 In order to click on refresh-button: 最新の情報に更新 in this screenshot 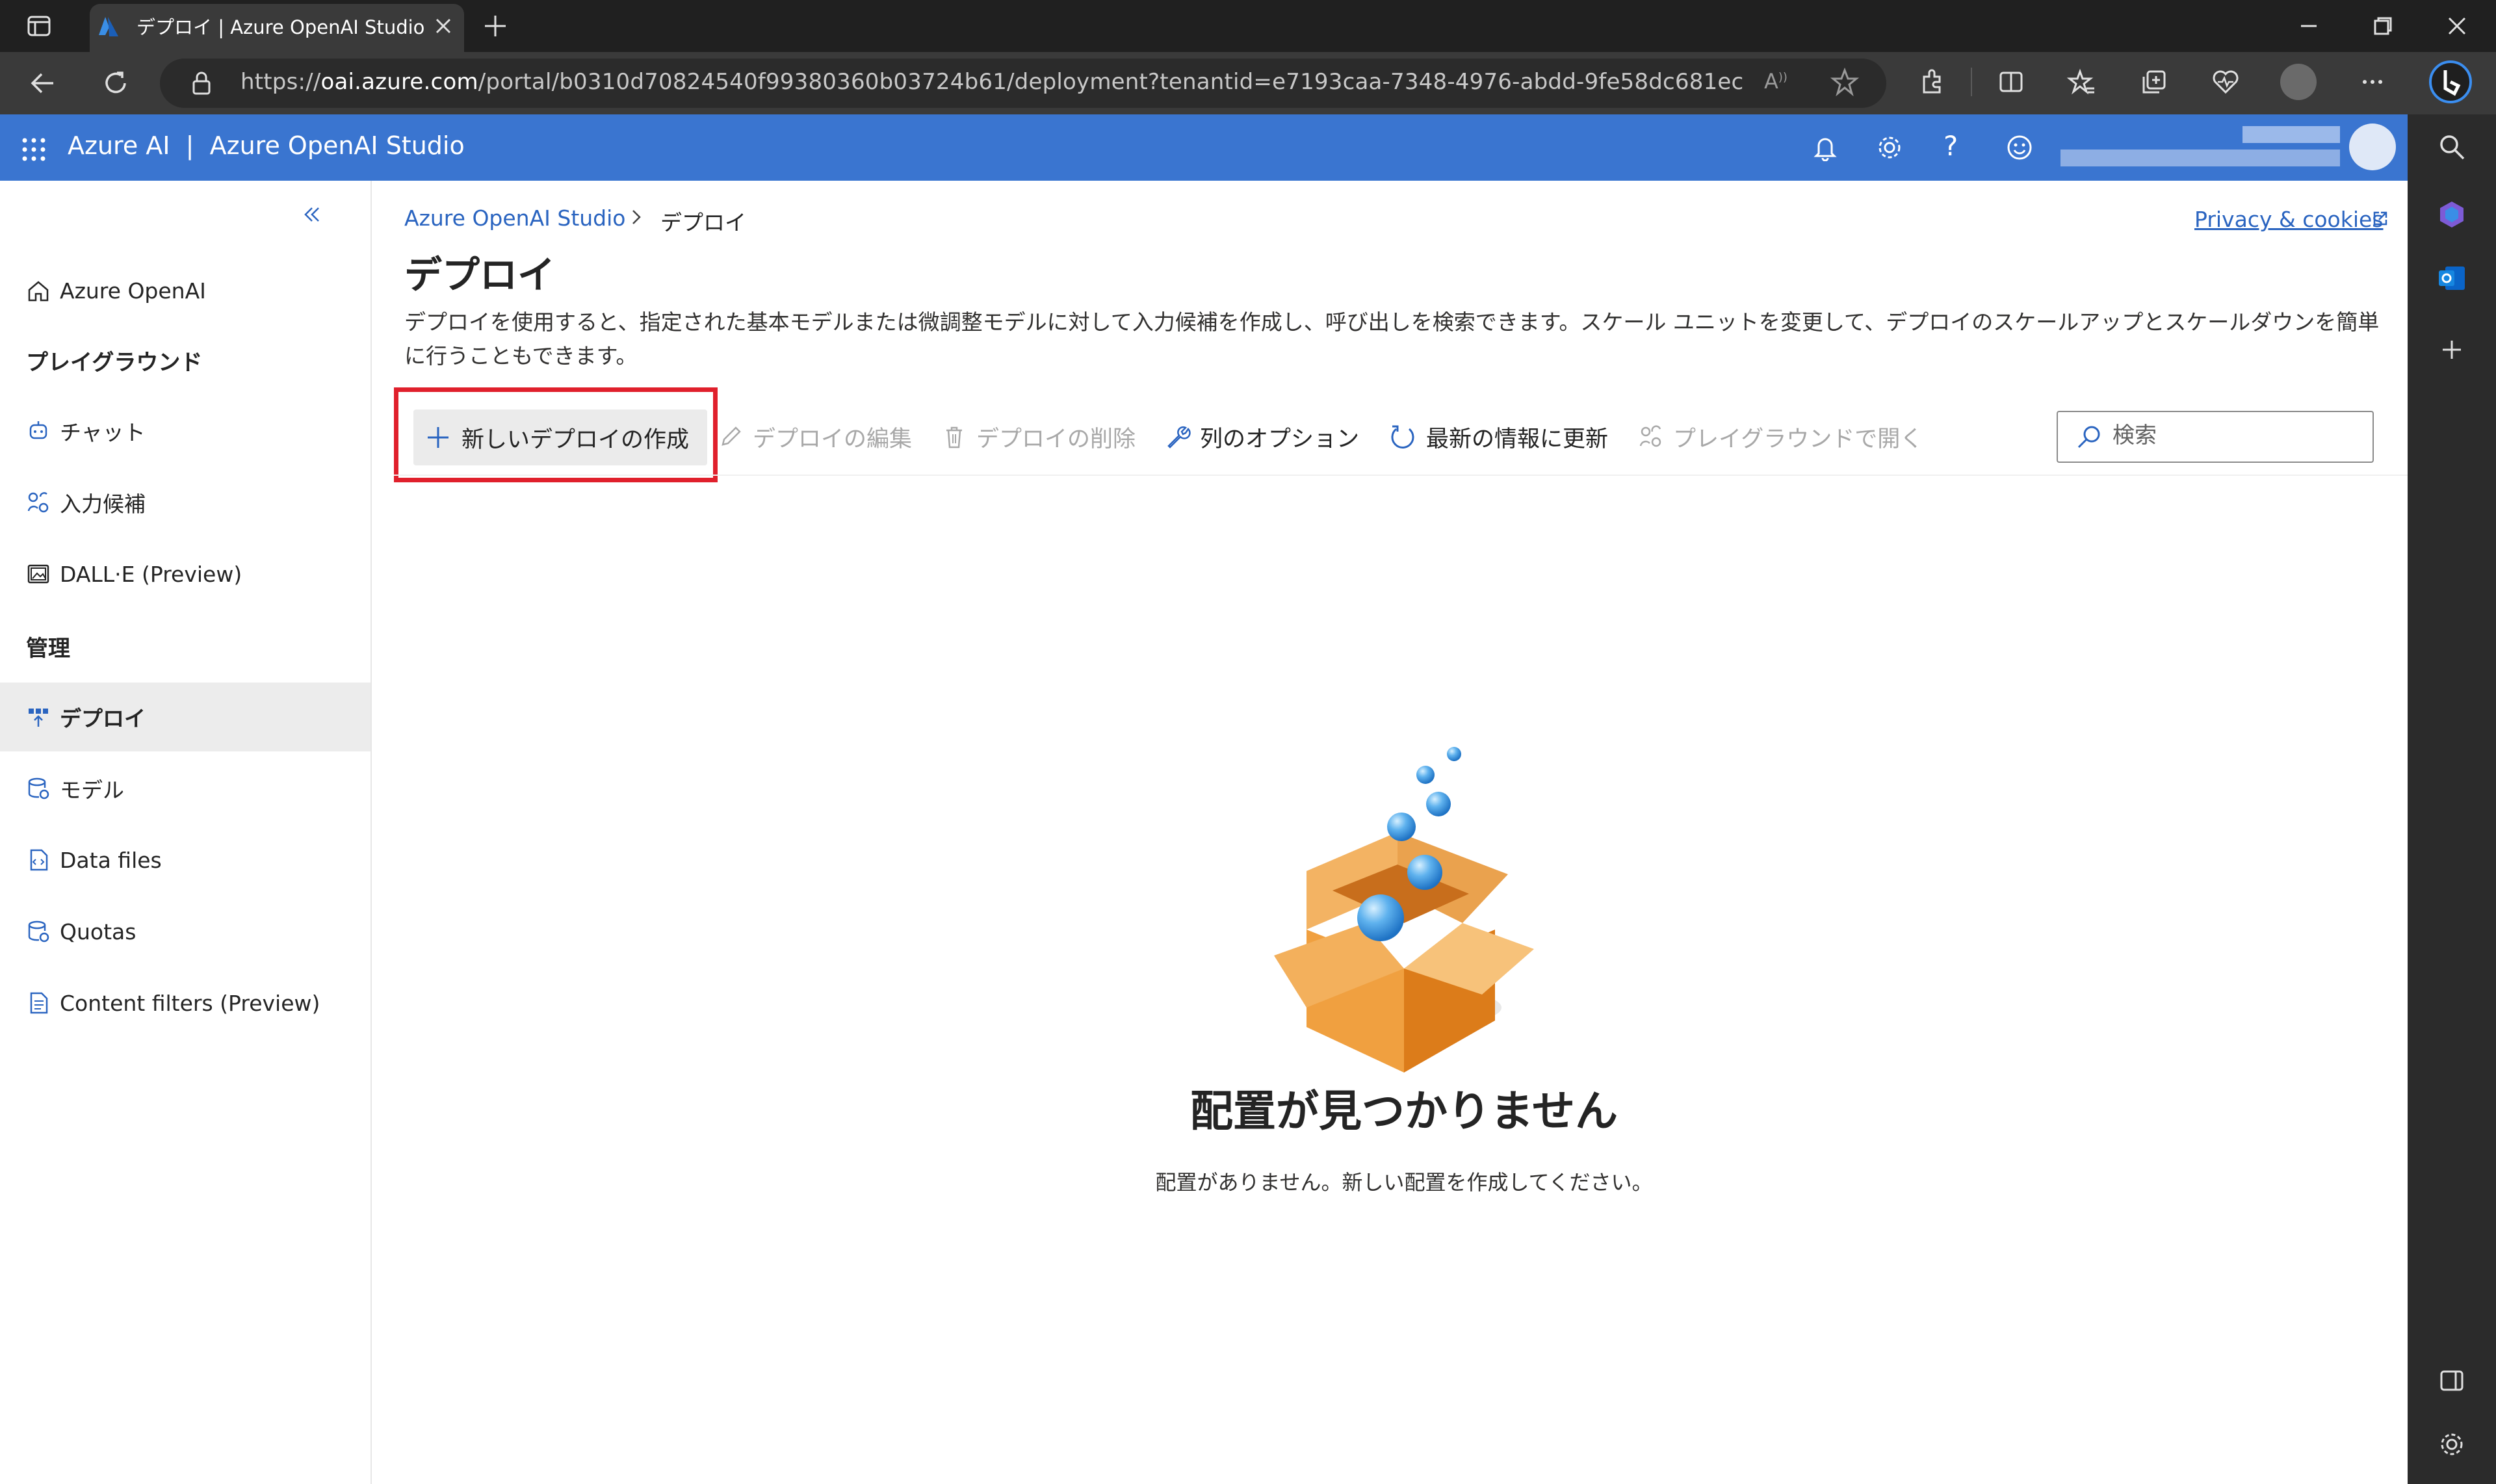, I will do `click(1498, 437)`.